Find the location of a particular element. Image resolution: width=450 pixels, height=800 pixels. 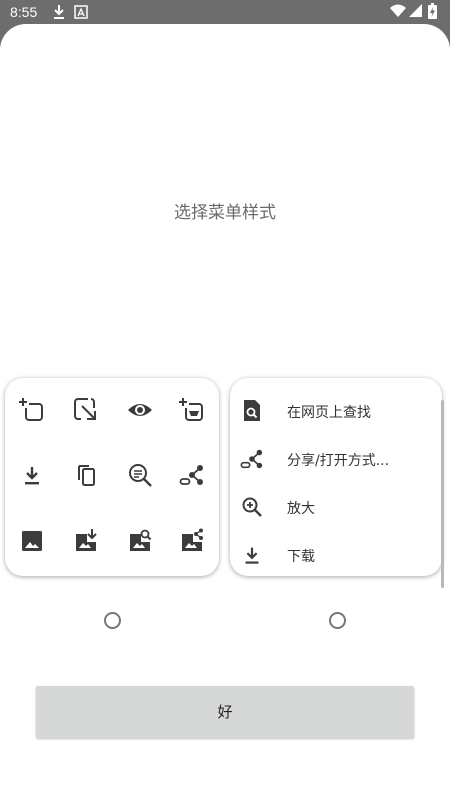

wifi-icon is located at coordinates (398, 11).